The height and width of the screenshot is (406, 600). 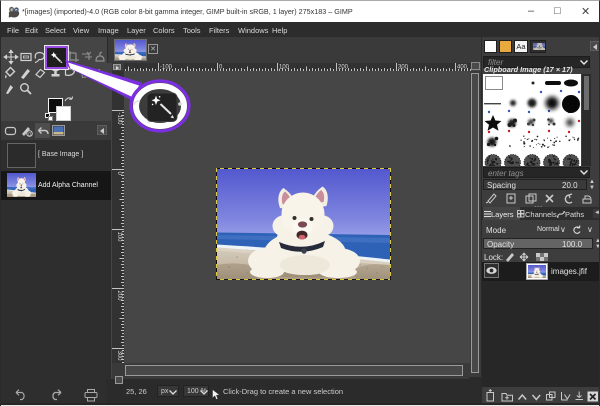 I want to click on svg-text: -100, so click(x=119, y=119).